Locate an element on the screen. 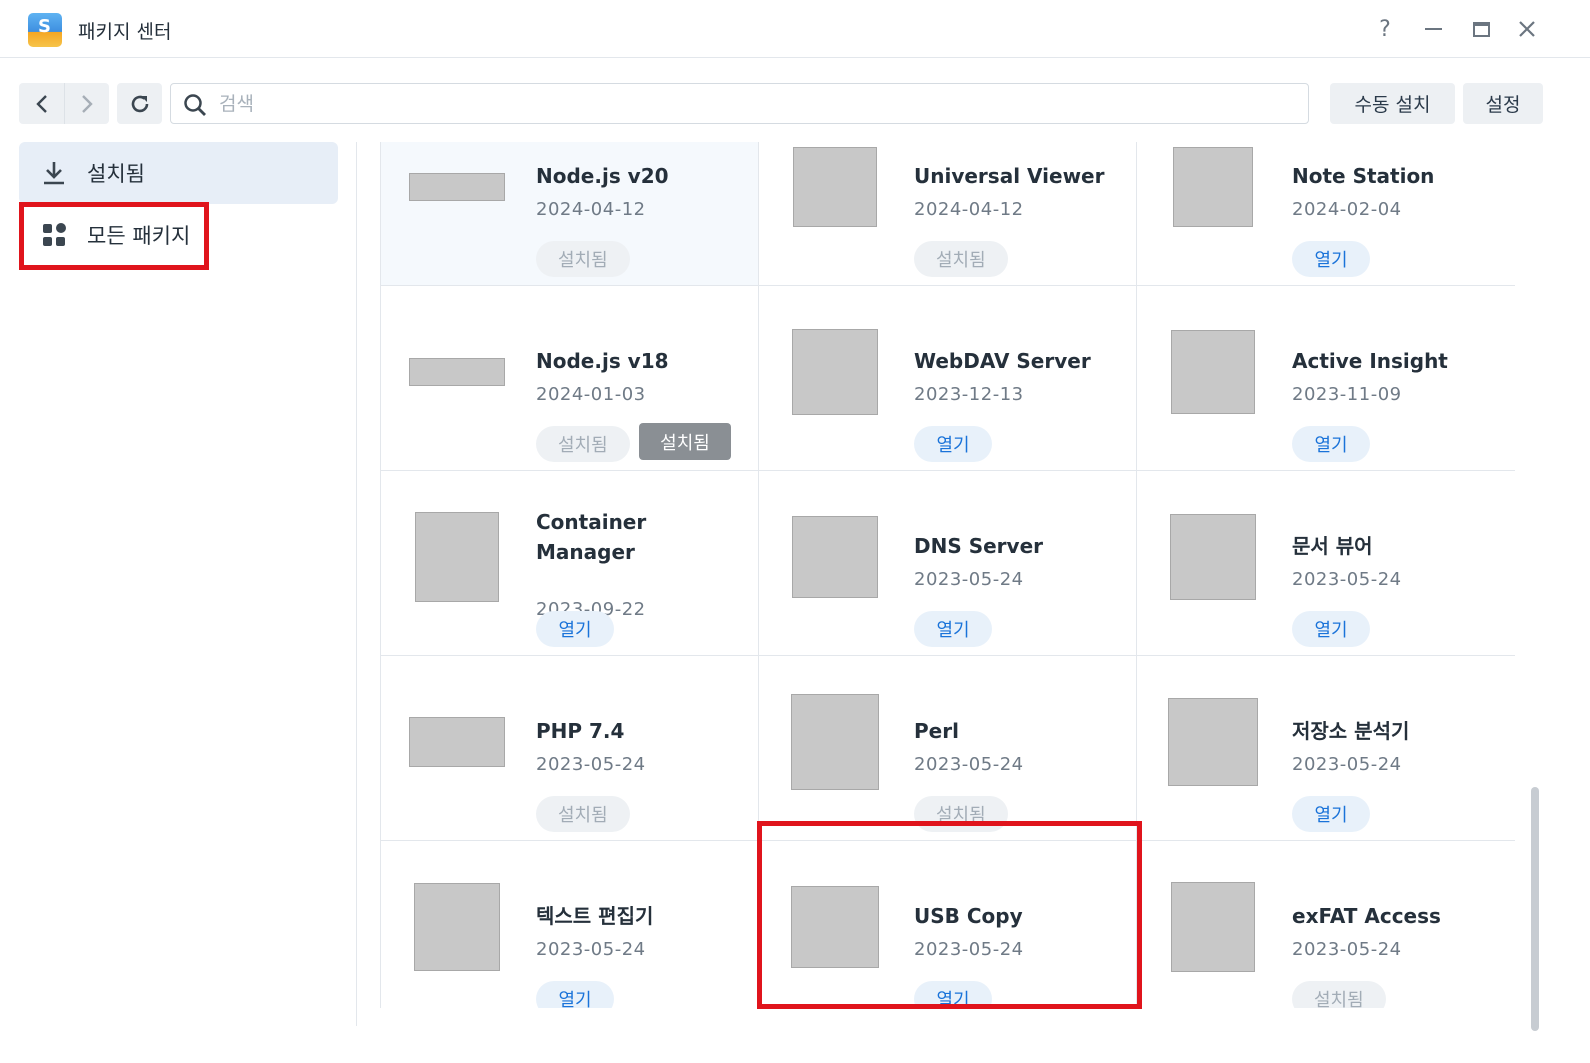 Image resolution: width=1590 pixels, height=1063 pixels. storage-analyzer-icon is located at coordinates (1213, 742).